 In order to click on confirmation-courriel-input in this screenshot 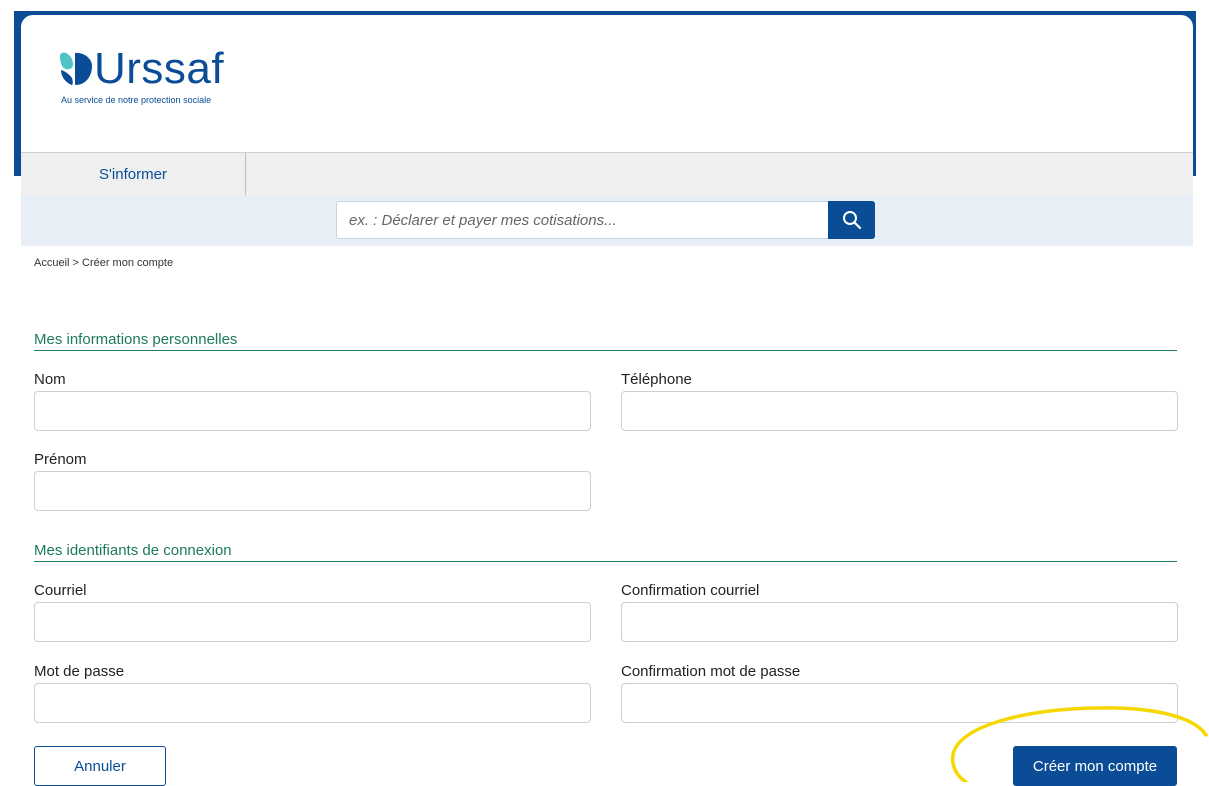, I will do `click(899, 622)`.